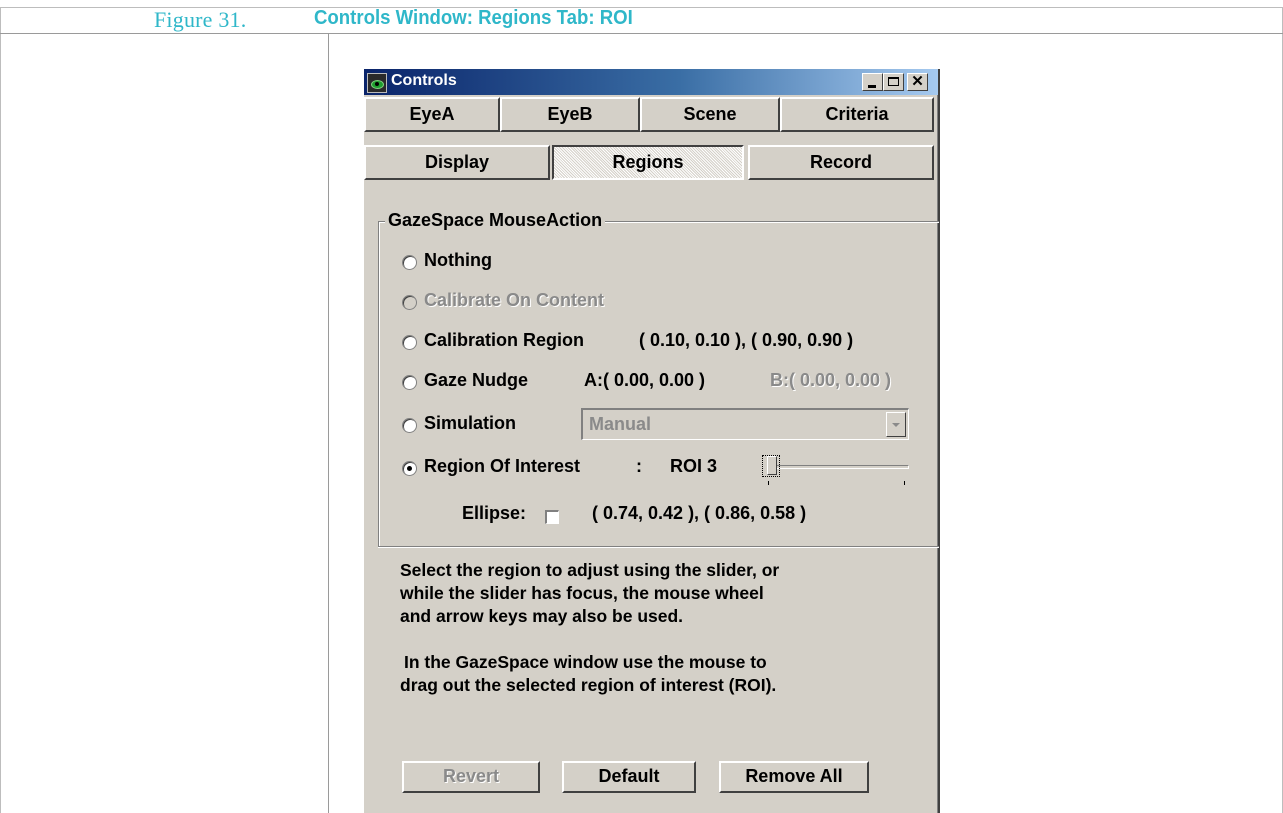  What do you see at coordinates (570, 114) in the screenshot?
I see `tab-eyeb: EyeB` at bounding box center [570, 114].